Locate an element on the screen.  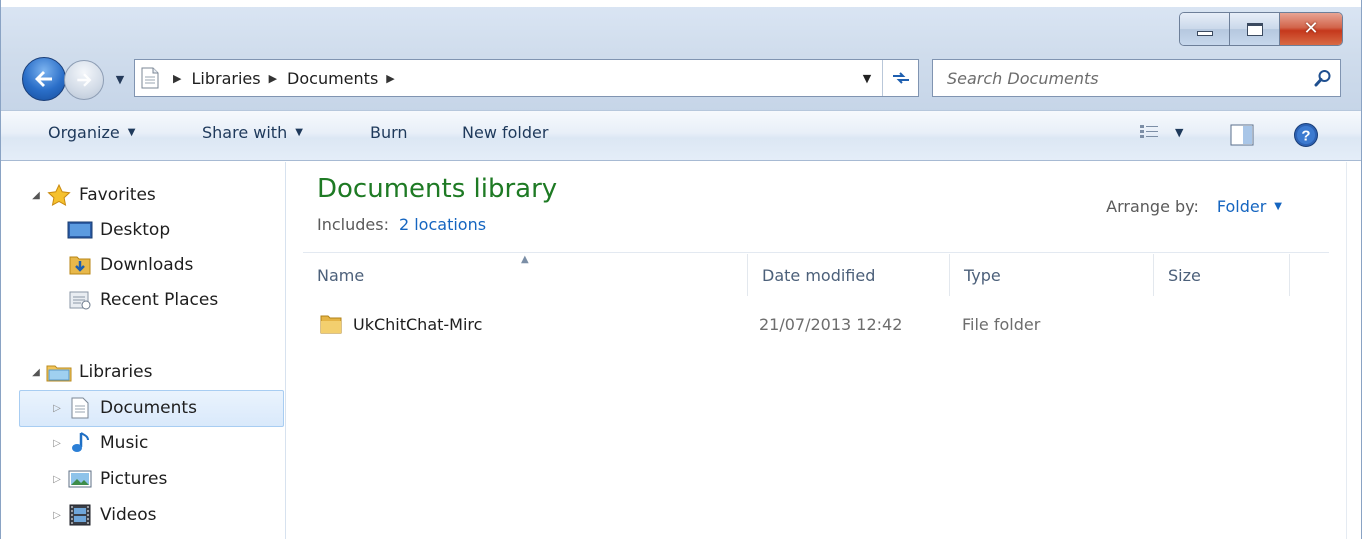
music-icon is located at coordinates (80, 443).